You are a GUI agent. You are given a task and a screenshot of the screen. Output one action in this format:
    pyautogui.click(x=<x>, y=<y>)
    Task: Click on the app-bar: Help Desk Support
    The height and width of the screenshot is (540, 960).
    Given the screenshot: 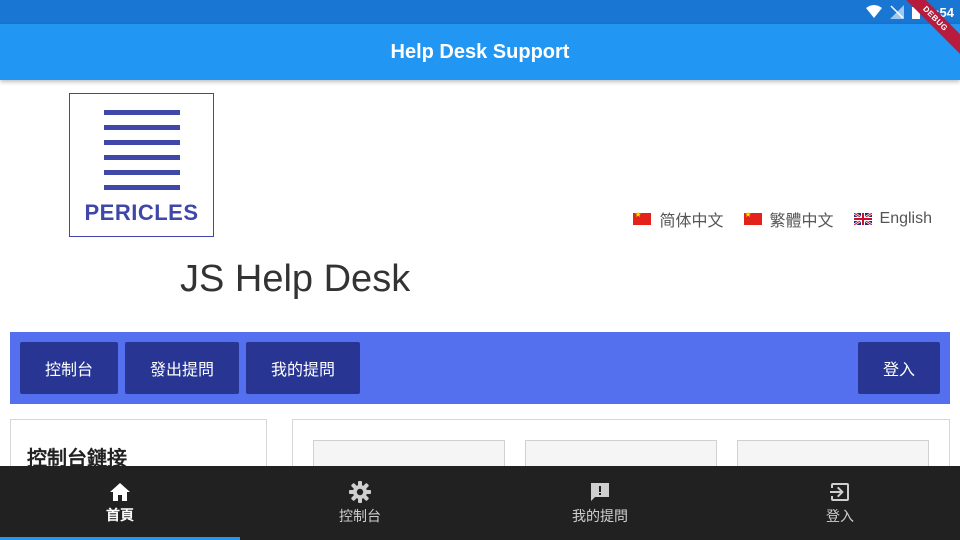 What is the action you would take?
    pyautogui.click(x=480, y=52)
    